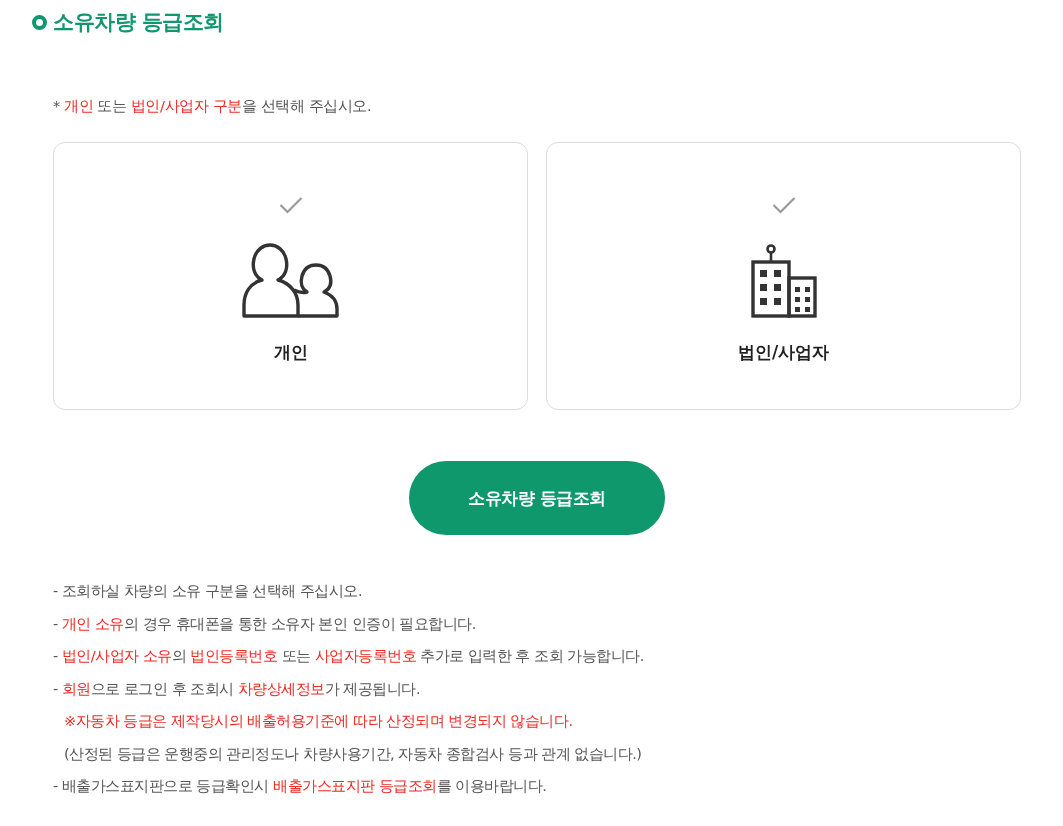  I want to click on instruction-text: * 개인 또는 법인/사업자 구분을 선택해 주십시오., so click(212, 106).